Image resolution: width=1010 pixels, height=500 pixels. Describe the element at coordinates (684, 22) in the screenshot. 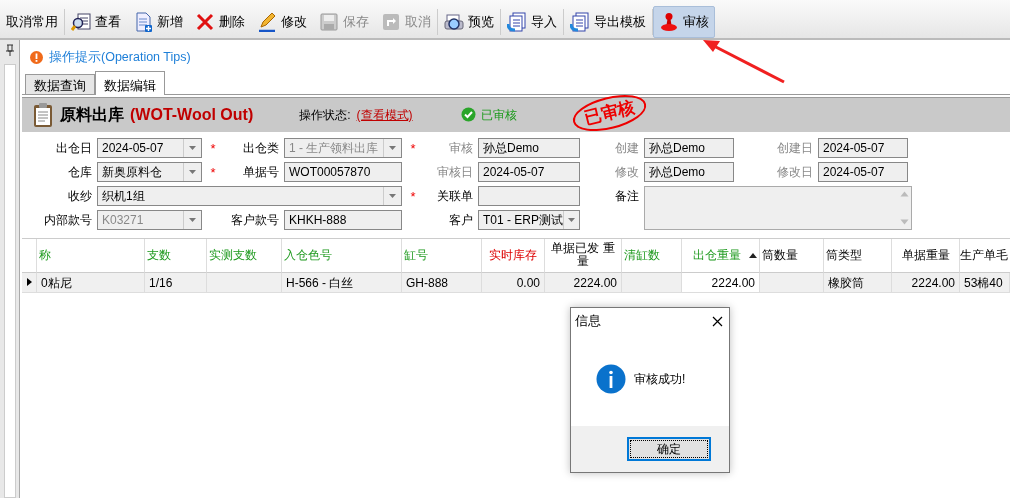

I see `toolbar-button: 审核` at that location.